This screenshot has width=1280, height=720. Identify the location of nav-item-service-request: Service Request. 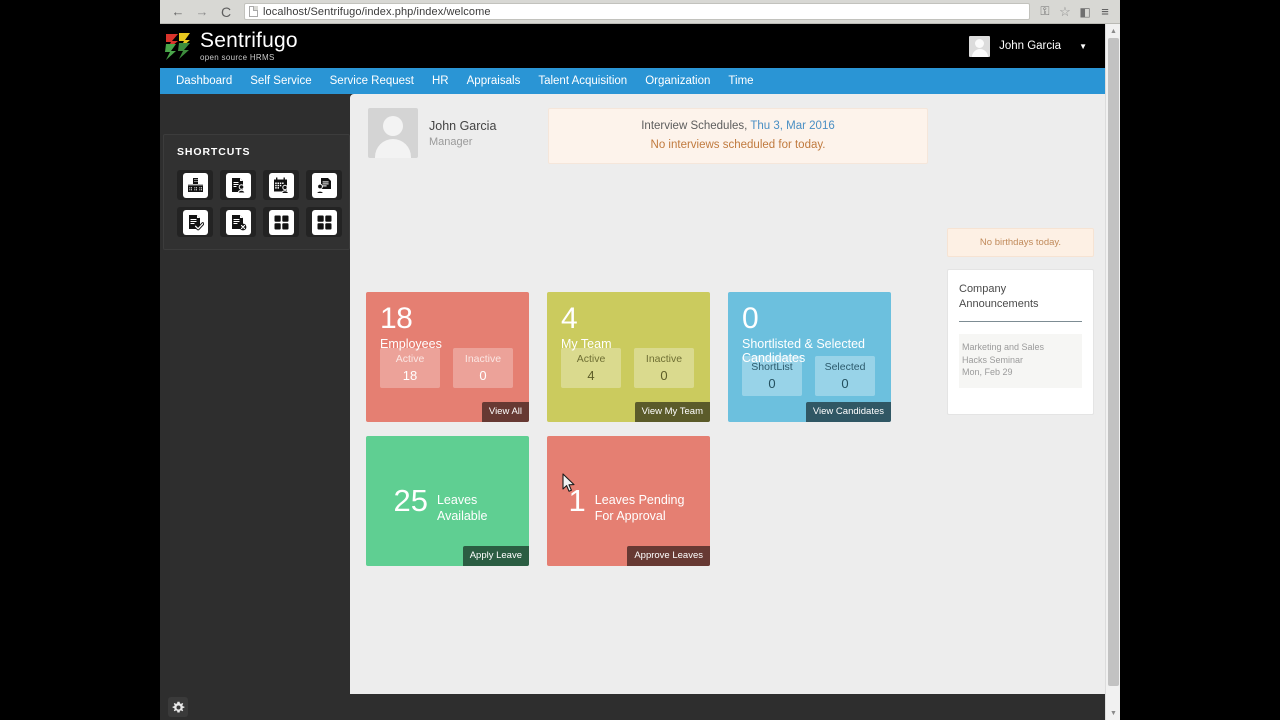
(372, 81).